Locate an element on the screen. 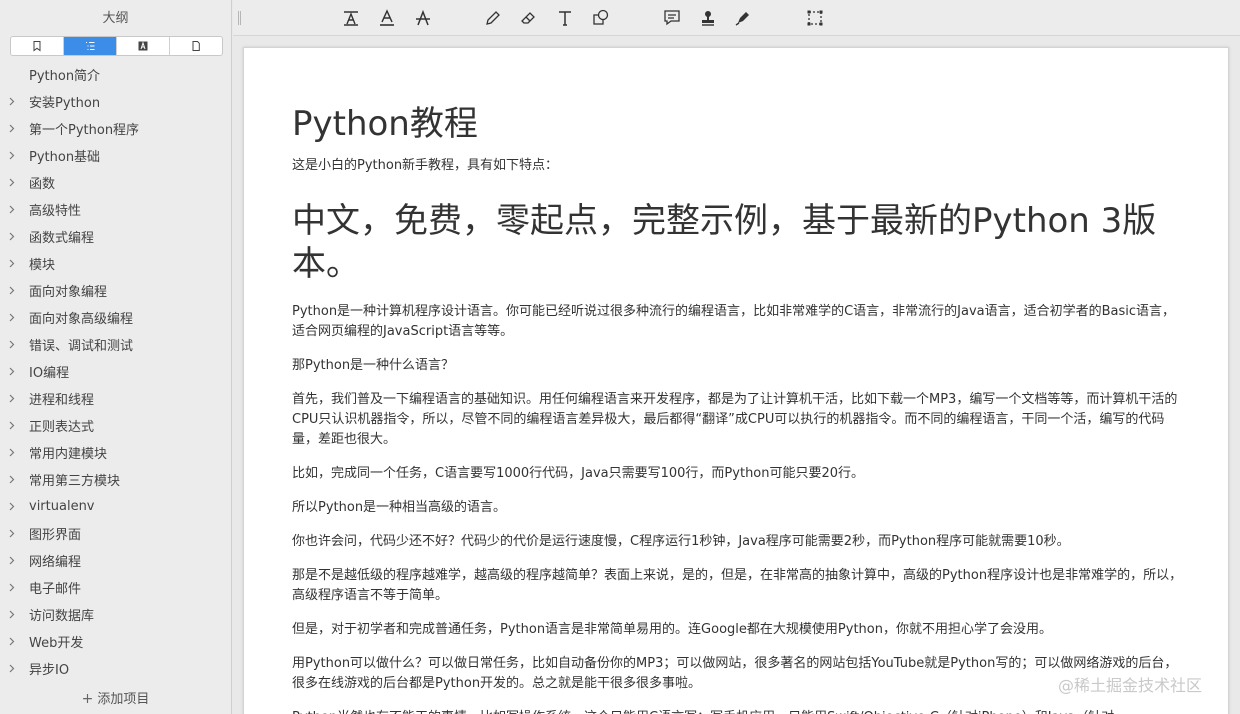  outline-item: Python基础 is located at coordinates (115, 155).